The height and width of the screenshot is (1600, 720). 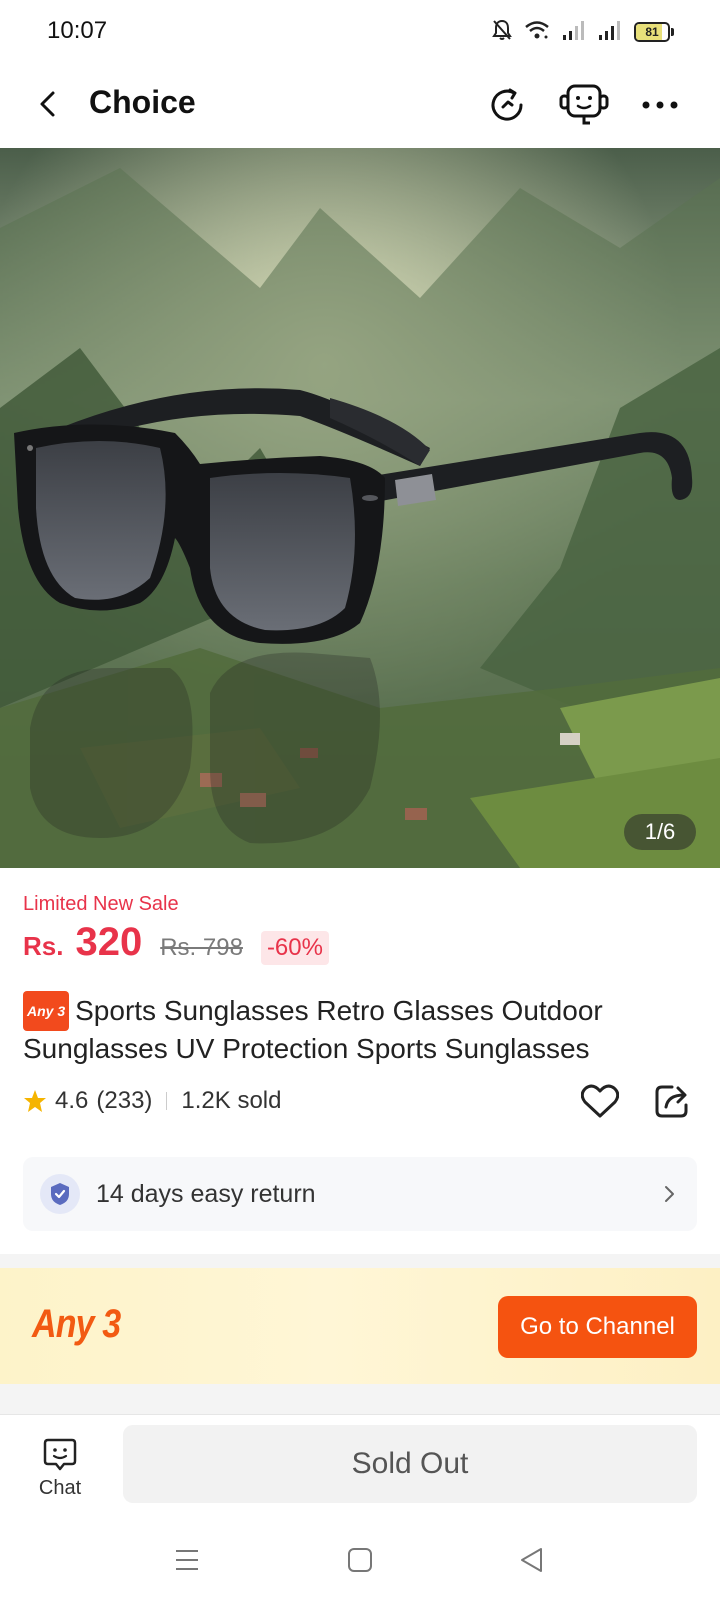 I want to click on share-button, so click(x=672, y=1101).